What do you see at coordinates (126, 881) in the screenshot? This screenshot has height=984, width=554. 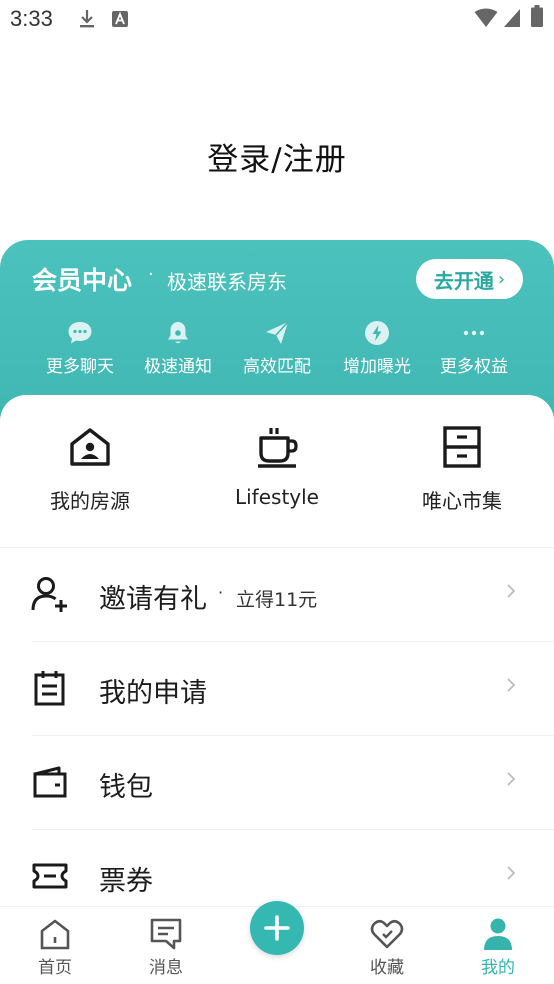 I see `menu-label: 票券` at bounding box center [126, 881].